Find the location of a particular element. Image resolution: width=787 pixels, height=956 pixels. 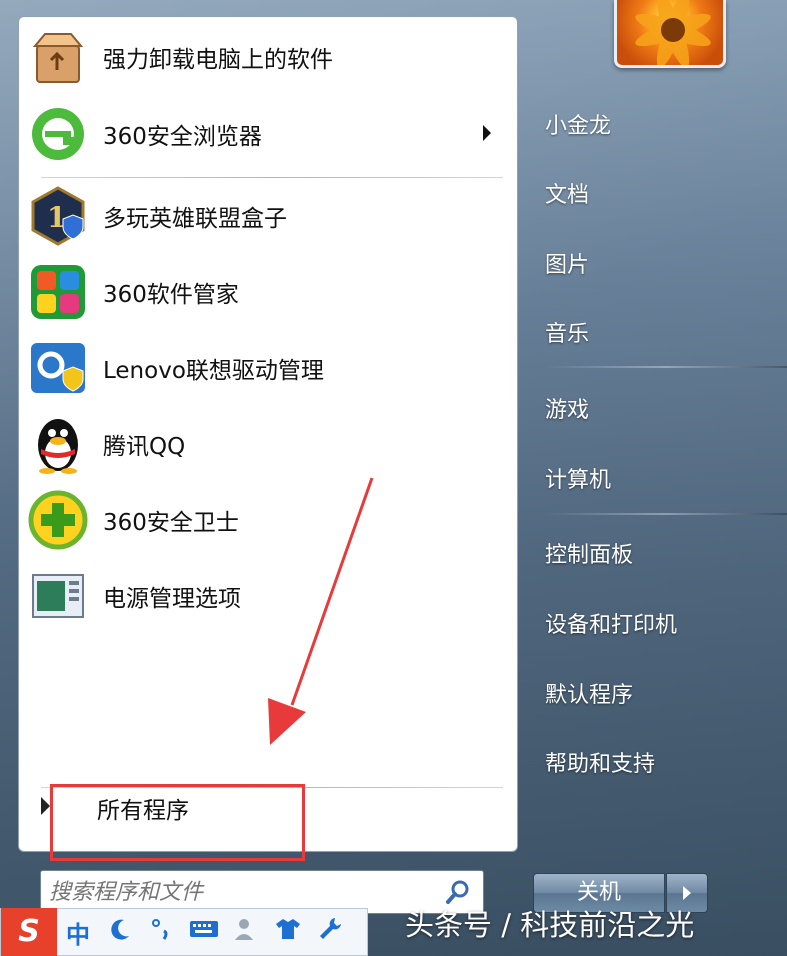

link-devices-printers: 设备和打印机 is located at coordinates (611, 623).